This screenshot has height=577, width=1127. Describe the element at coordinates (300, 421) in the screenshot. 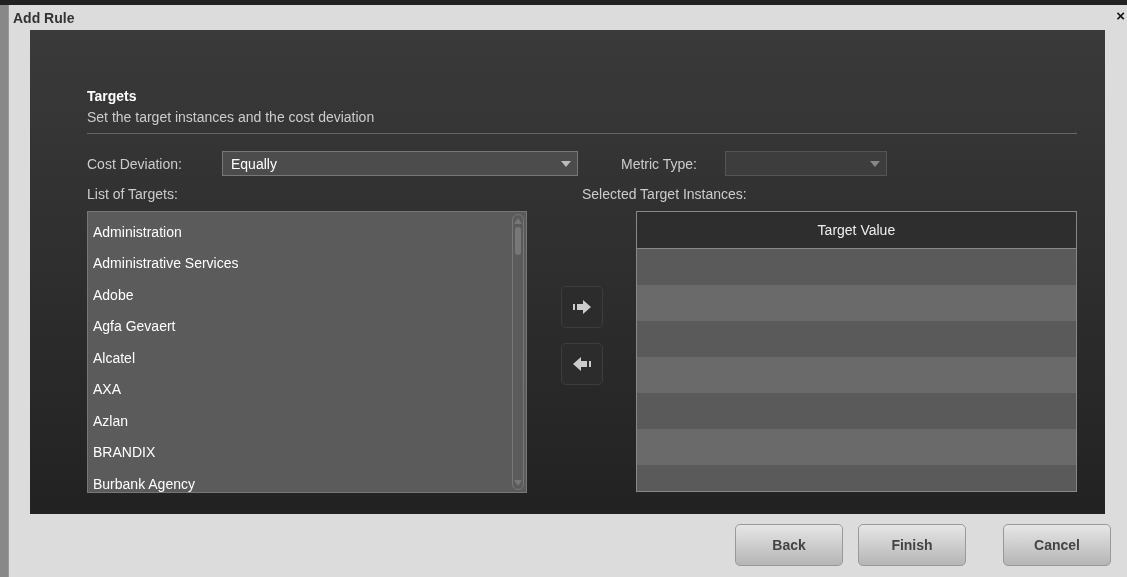

I see `list-item: Azlan` at that location.